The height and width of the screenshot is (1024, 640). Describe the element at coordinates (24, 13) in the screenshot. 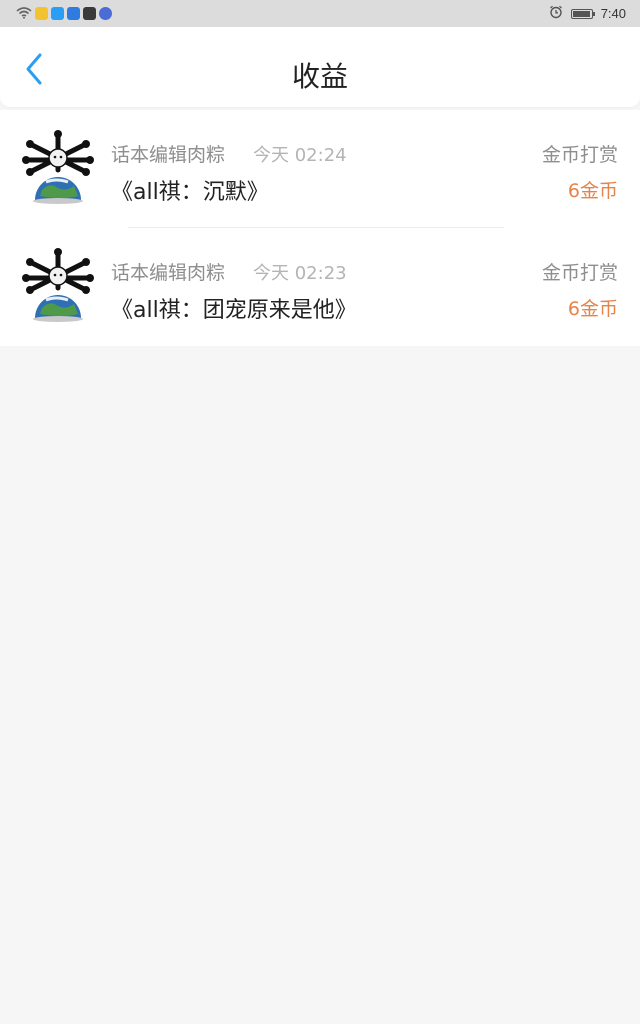

I see `wifi-icon` at that location.